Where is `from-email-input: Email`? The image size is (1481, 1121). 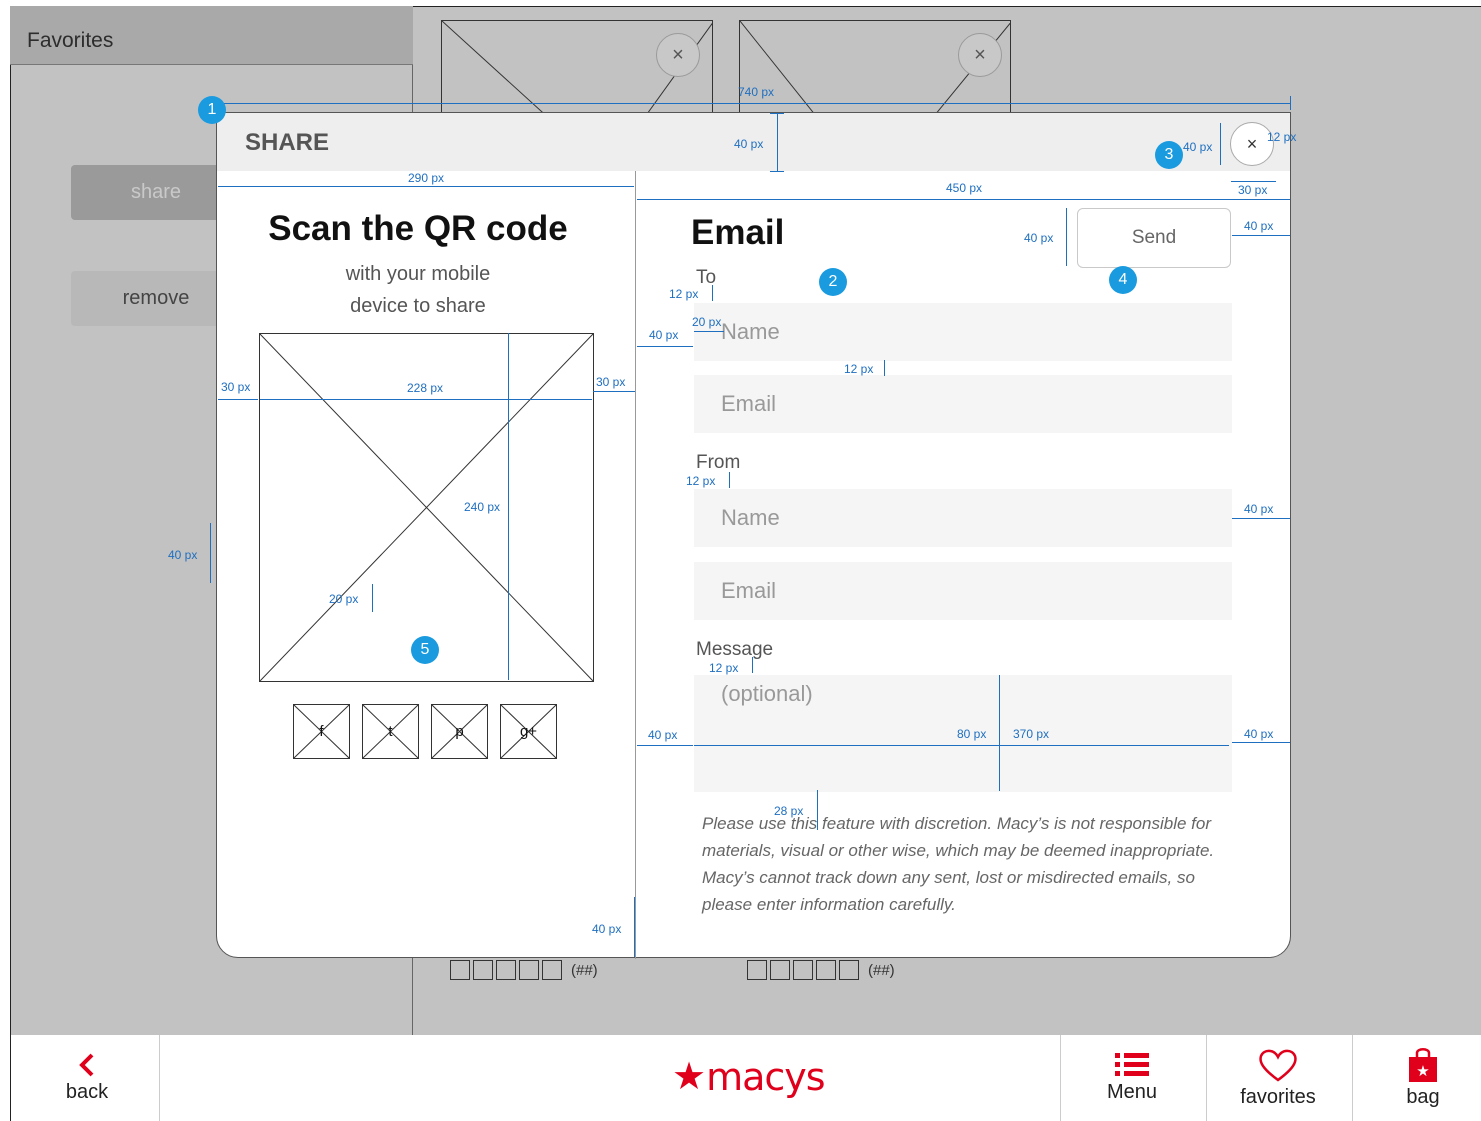
from-email-input: Email is located at coordinates (963, 591).